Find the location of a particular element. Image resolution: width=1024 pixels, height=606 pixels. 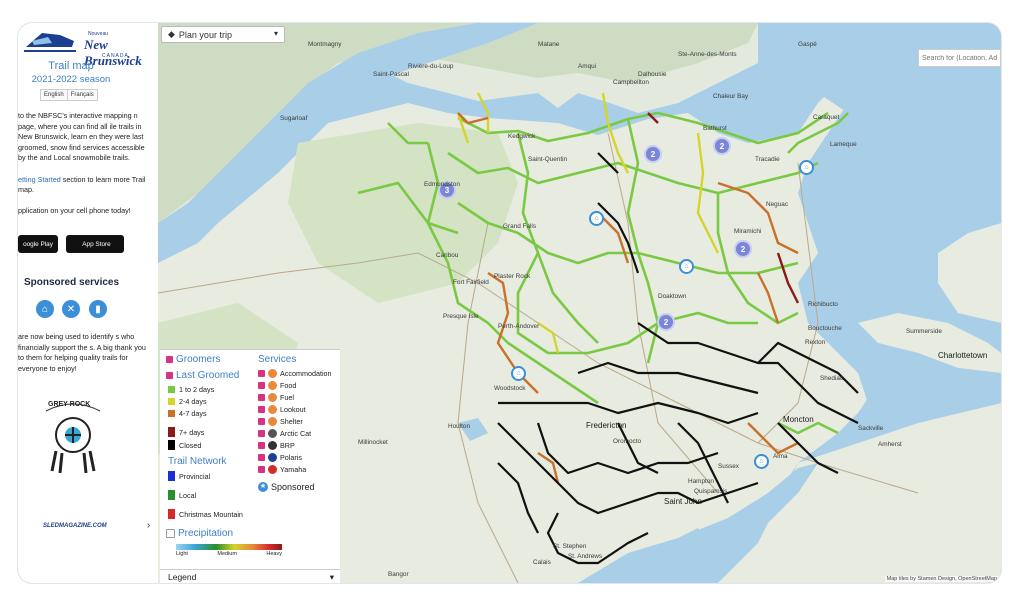

plan-trip-dropdown: ◆ Plan your trip ▾ is located at coordinates (223, 34).